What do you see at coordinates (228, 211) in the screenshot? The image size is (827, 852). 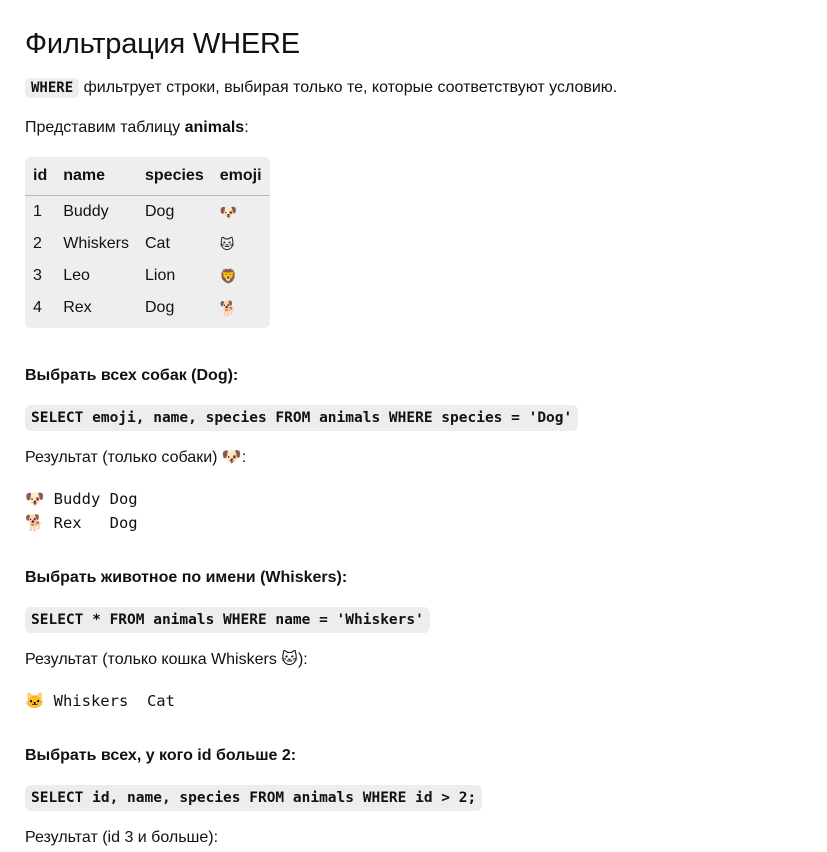 I see `dog-emoji-icon: 🐶` at bounding box center [228, 211].